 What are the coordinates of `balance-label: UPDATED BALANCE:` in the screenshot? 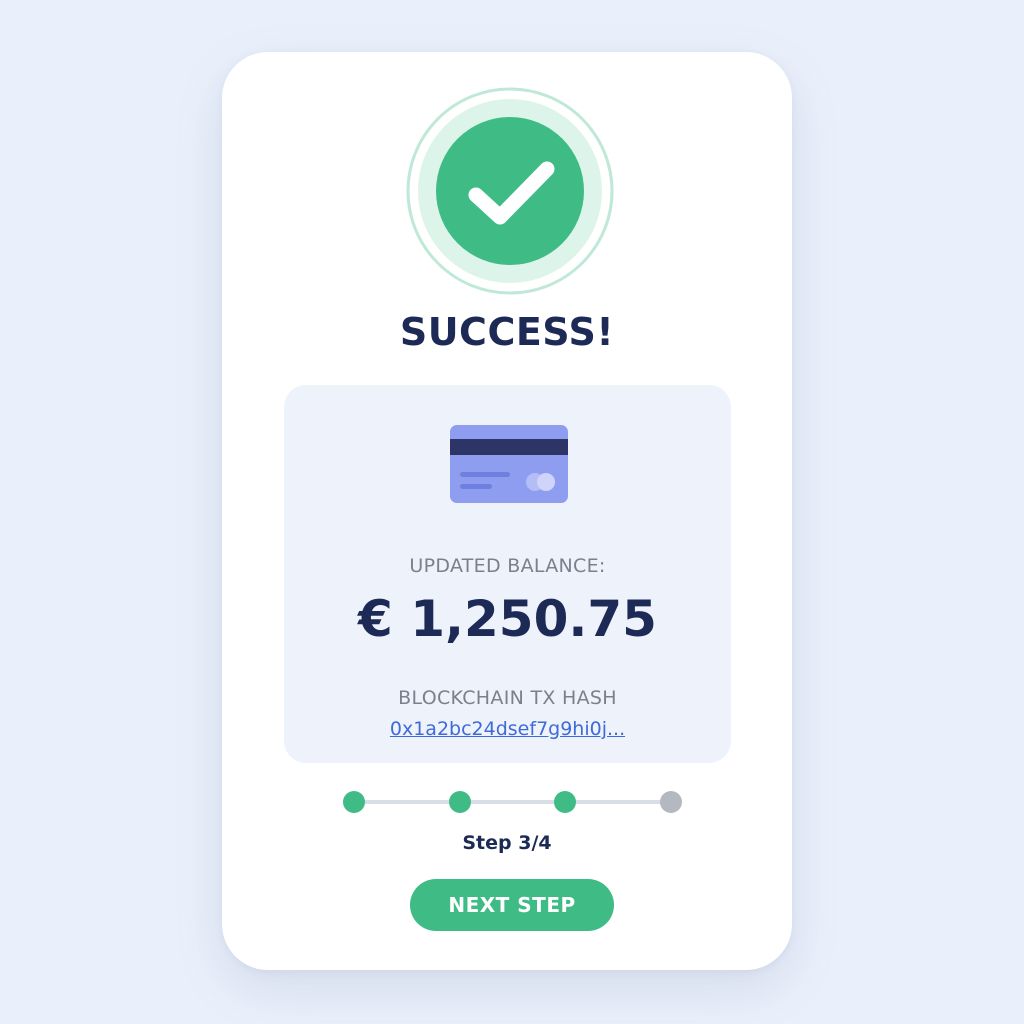 It's located at (507, 566).